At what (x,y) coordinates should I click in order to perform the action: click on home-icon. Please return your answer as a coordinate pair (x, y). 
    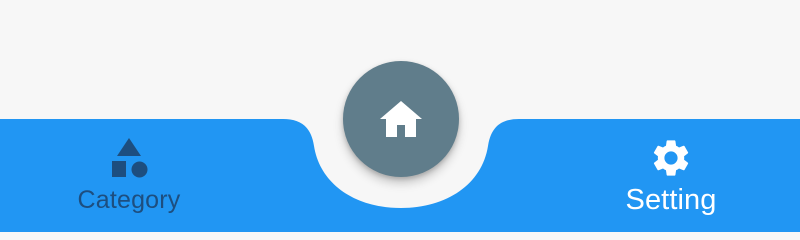
    Looking at the image, I should click on (401, 119).